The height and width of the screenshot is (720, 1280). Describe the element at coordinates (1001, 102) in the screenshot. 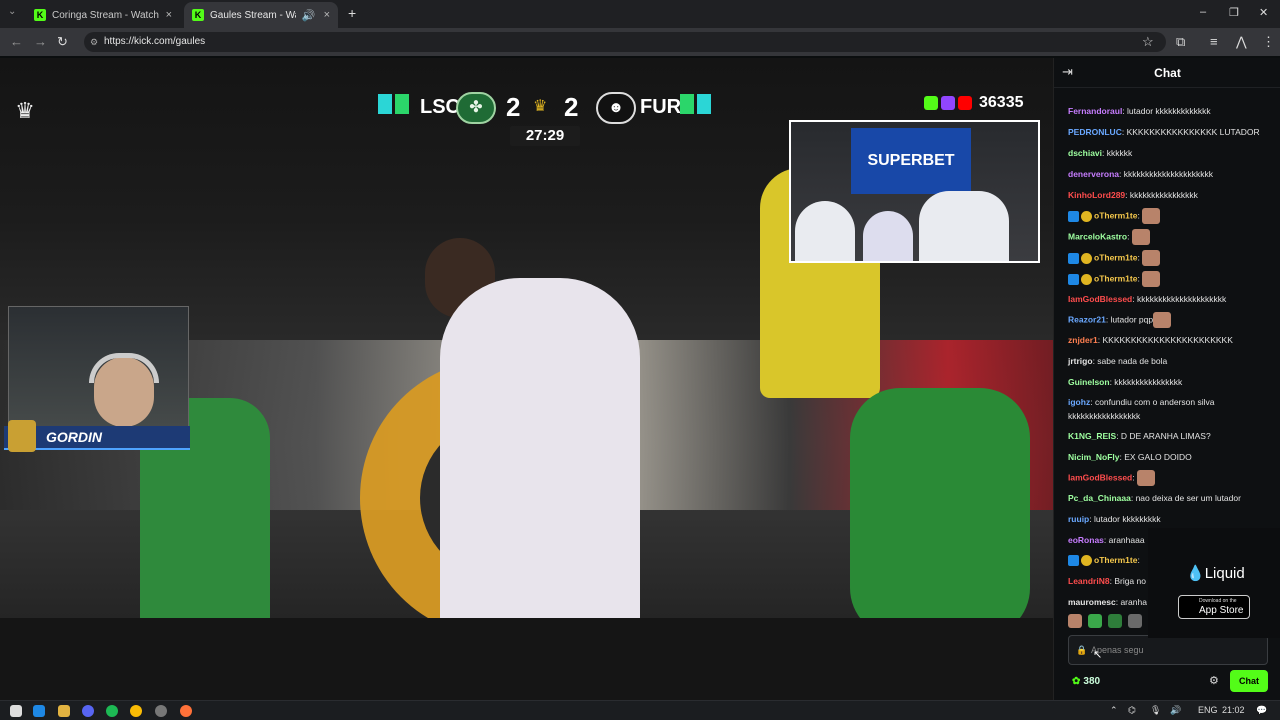

I see `viewer-count: 36335` at that location.